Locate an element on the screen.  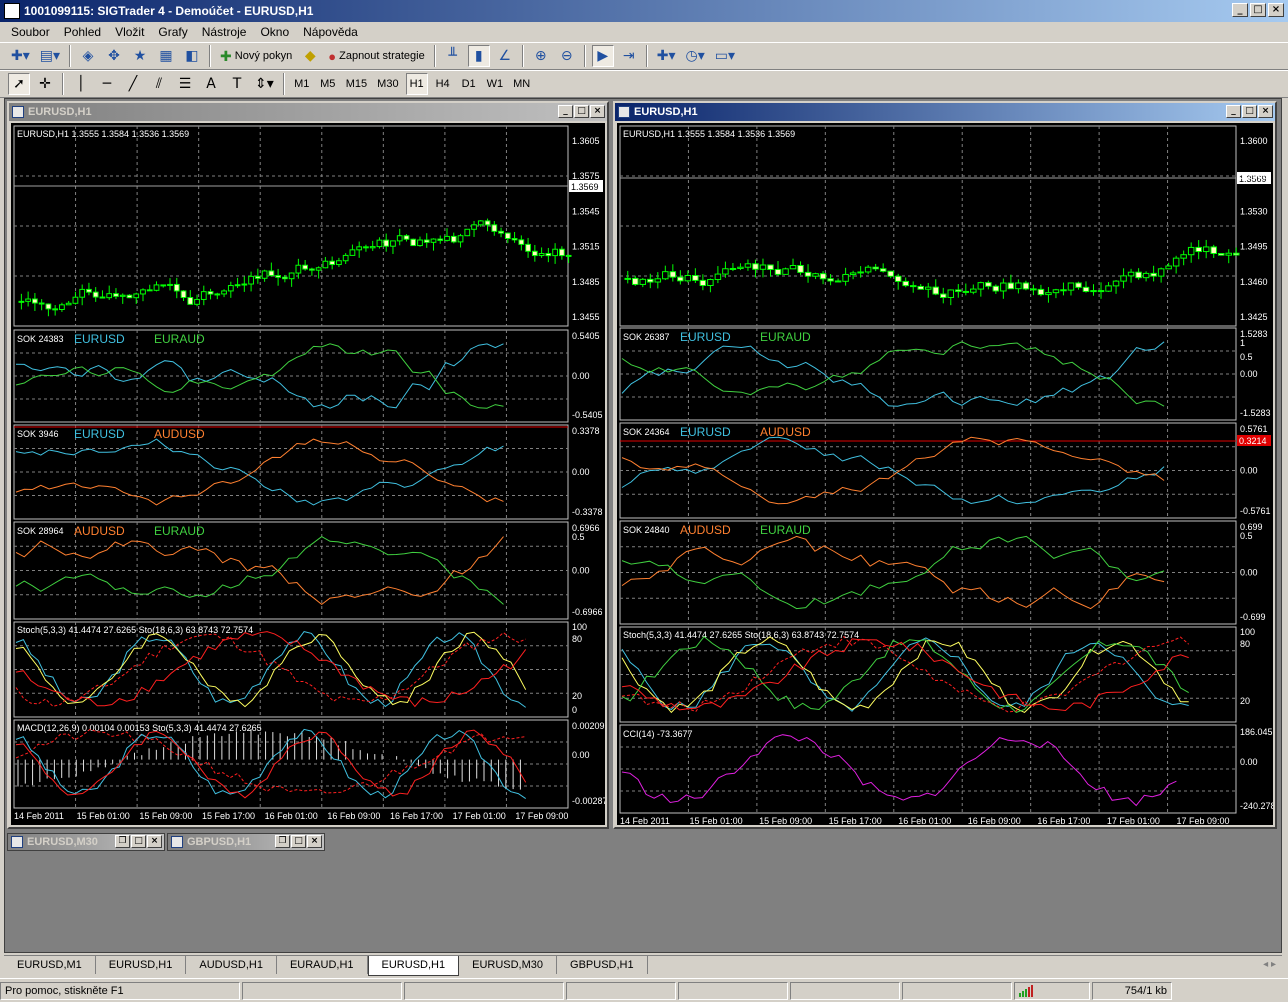
market-watch-icon: ◈ is located at coordinates (88, 56).